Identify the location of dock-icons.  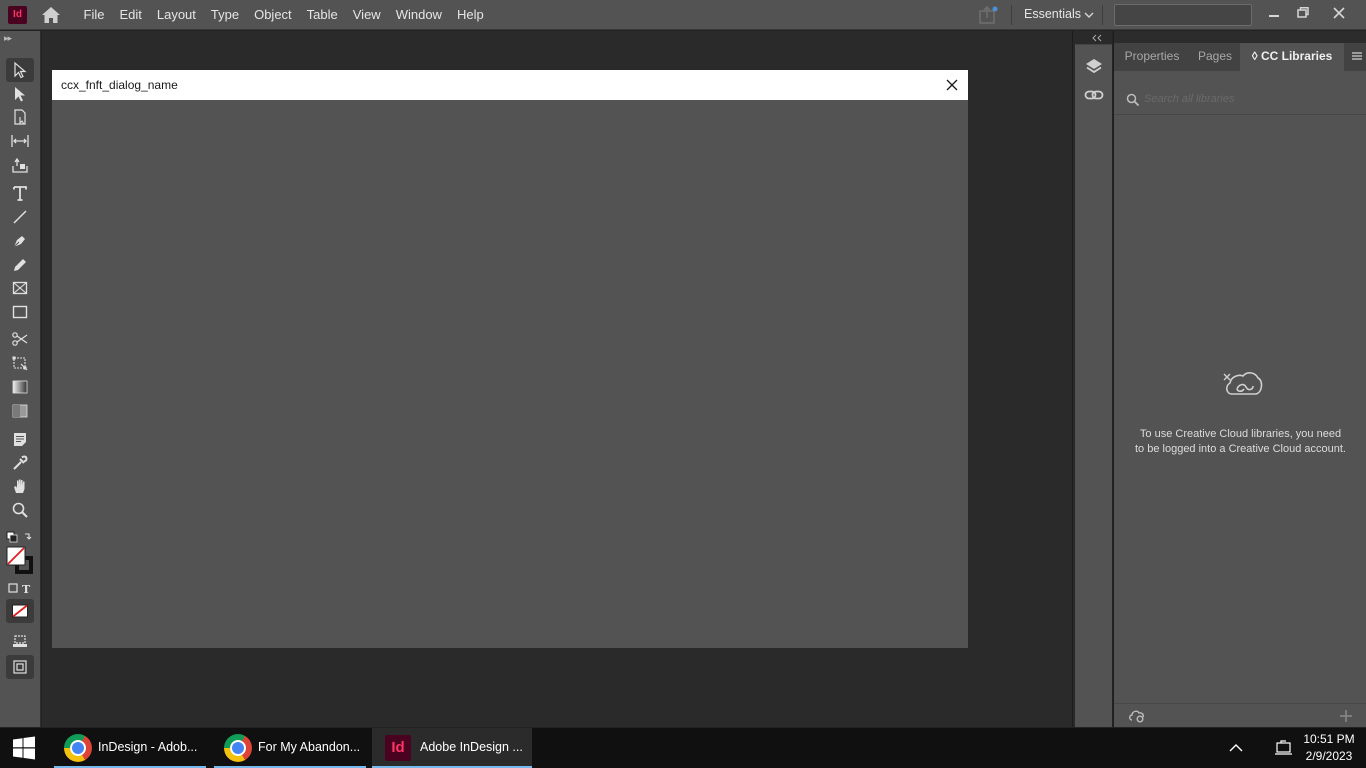
(1093, 94).